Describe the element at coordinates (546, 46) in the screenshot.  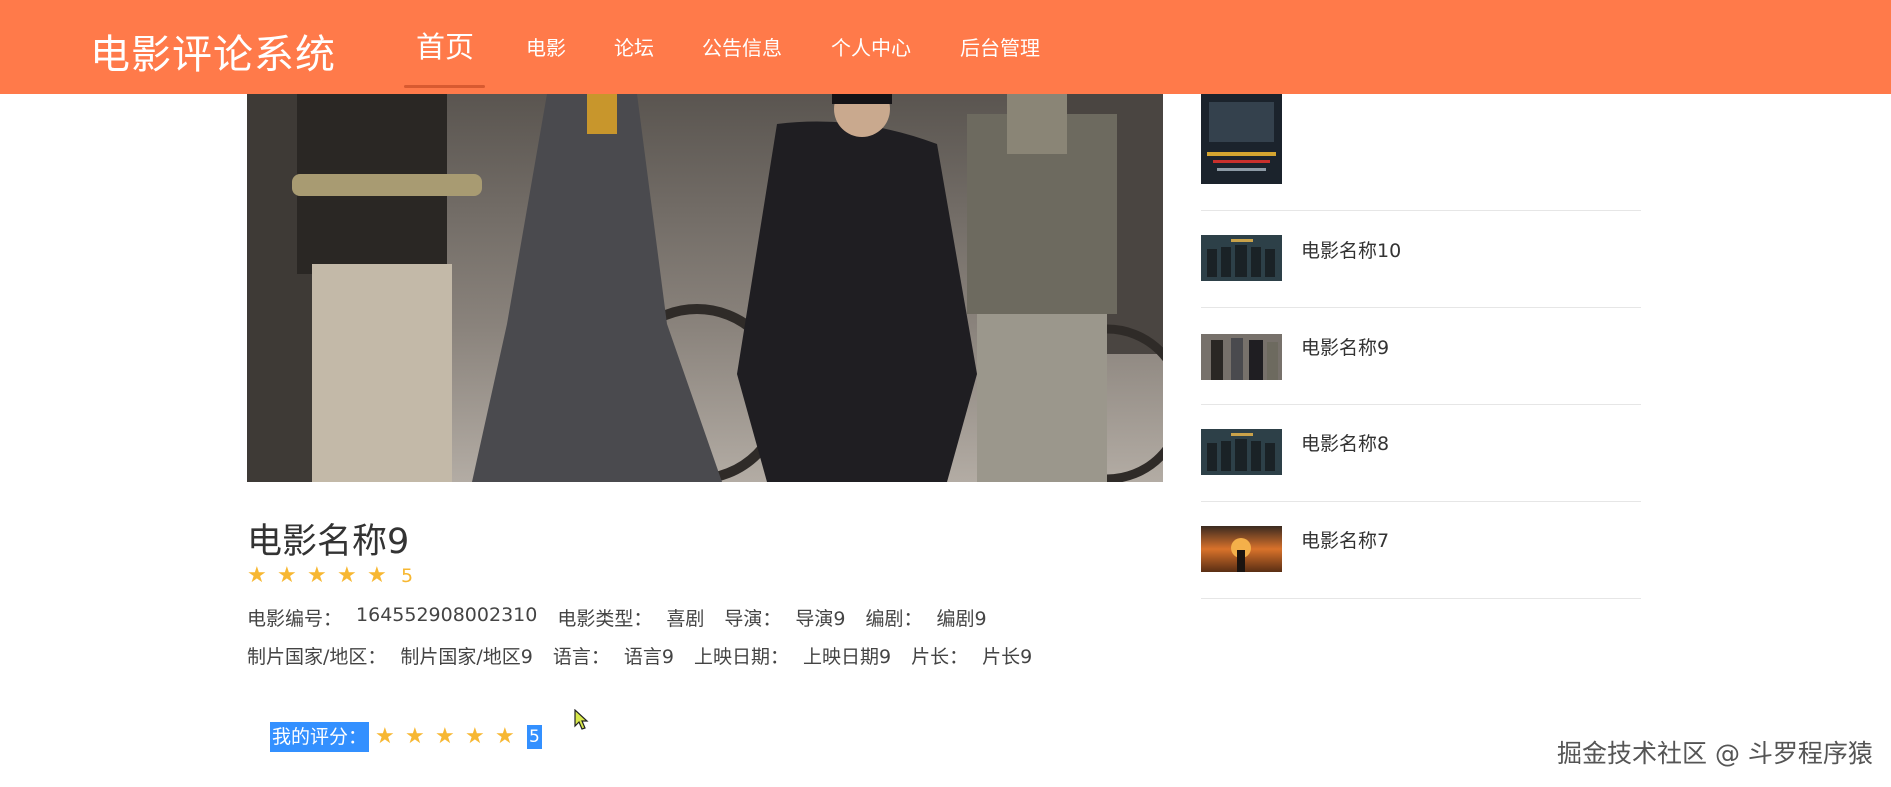
I see `nav-item-movies: 电影` at that location.